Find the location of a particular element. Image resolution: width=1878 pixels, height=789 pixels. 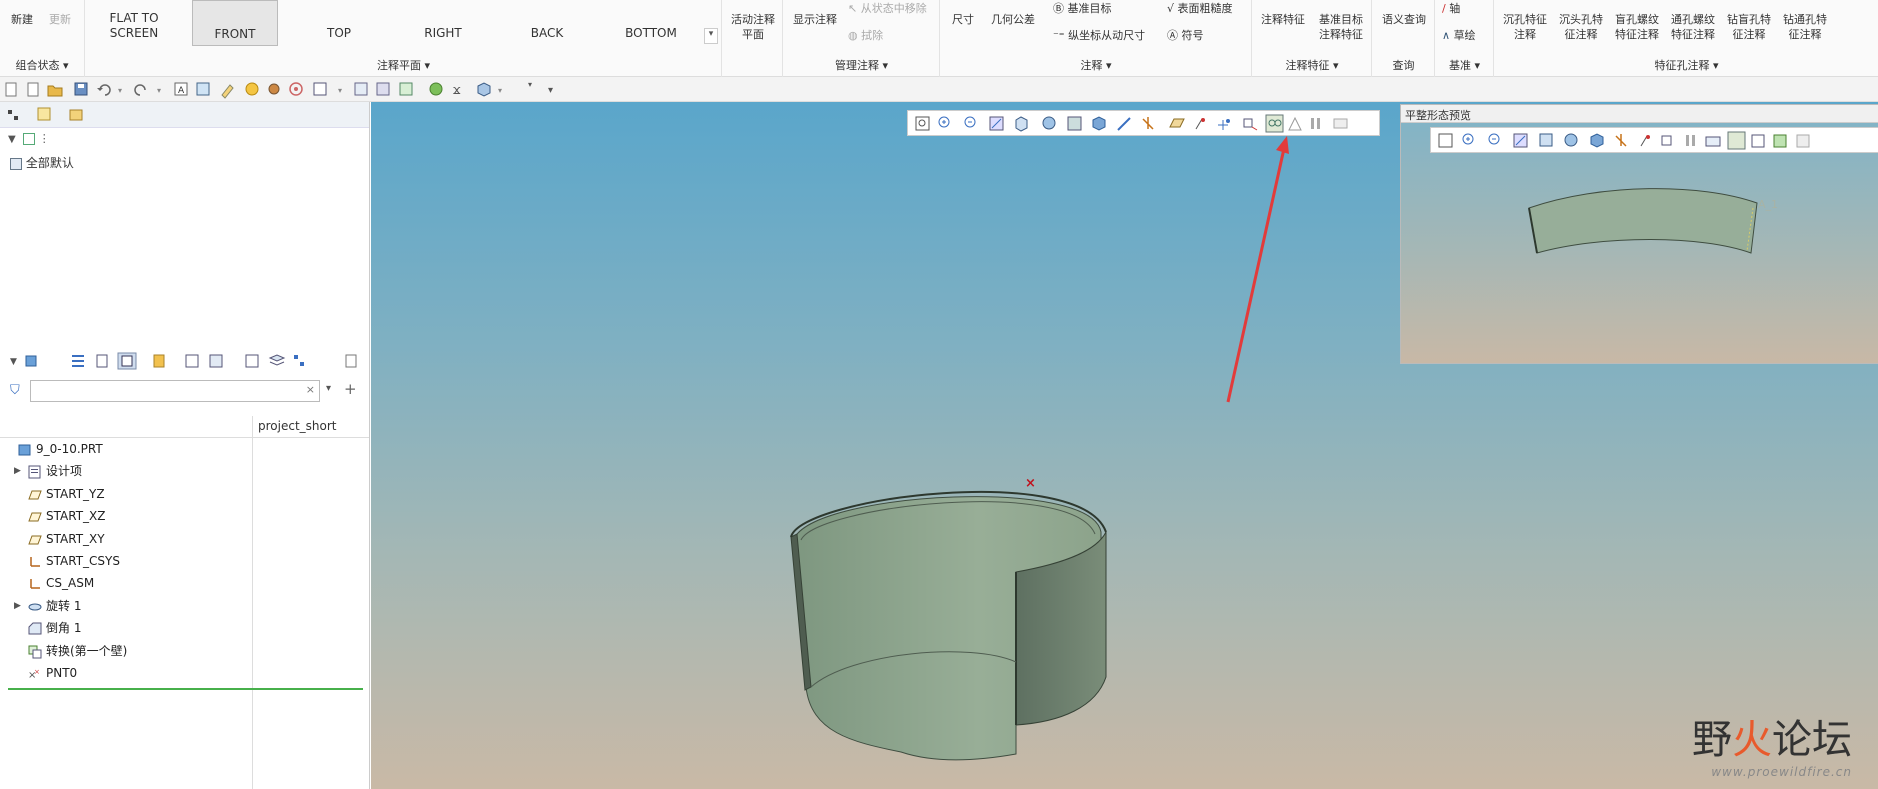

tree-columns-icon is located at coordinates (127, 361).